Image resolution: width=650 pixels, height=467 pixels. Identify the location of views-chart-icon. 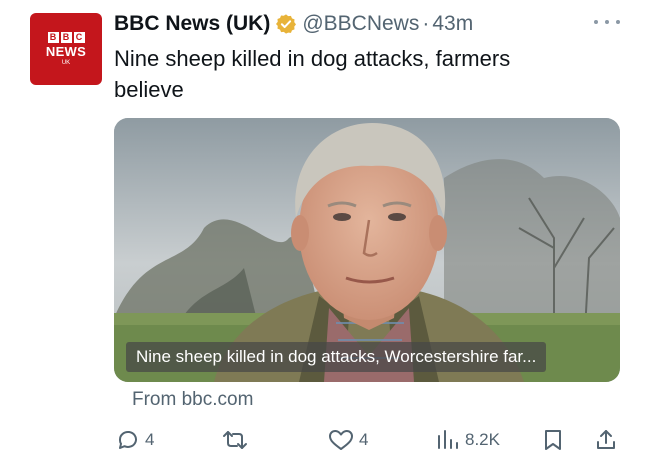
(448, 440).